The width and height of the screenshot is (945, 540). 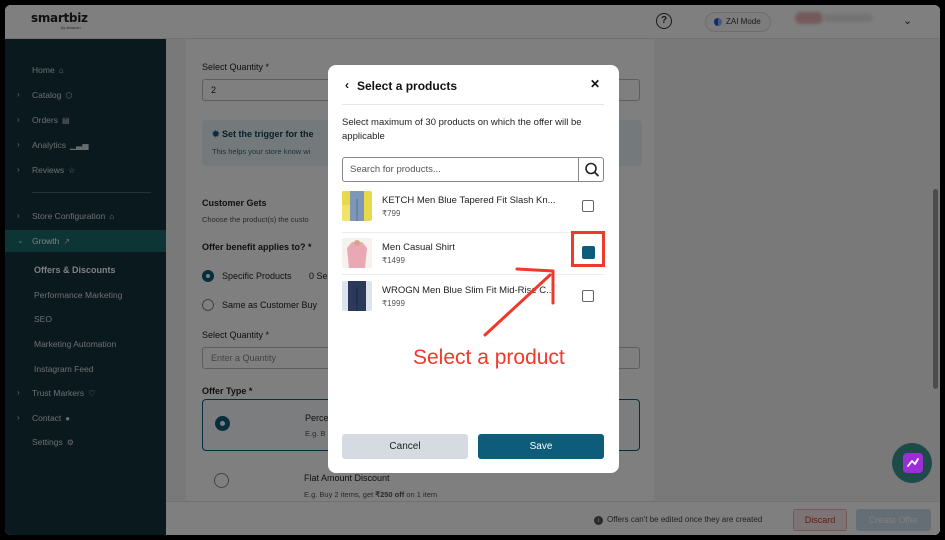 What do you see at coordinates (519, 302) in the screenshot?
I see `annotation-arrow-icon` at bounding box center [519, 302].